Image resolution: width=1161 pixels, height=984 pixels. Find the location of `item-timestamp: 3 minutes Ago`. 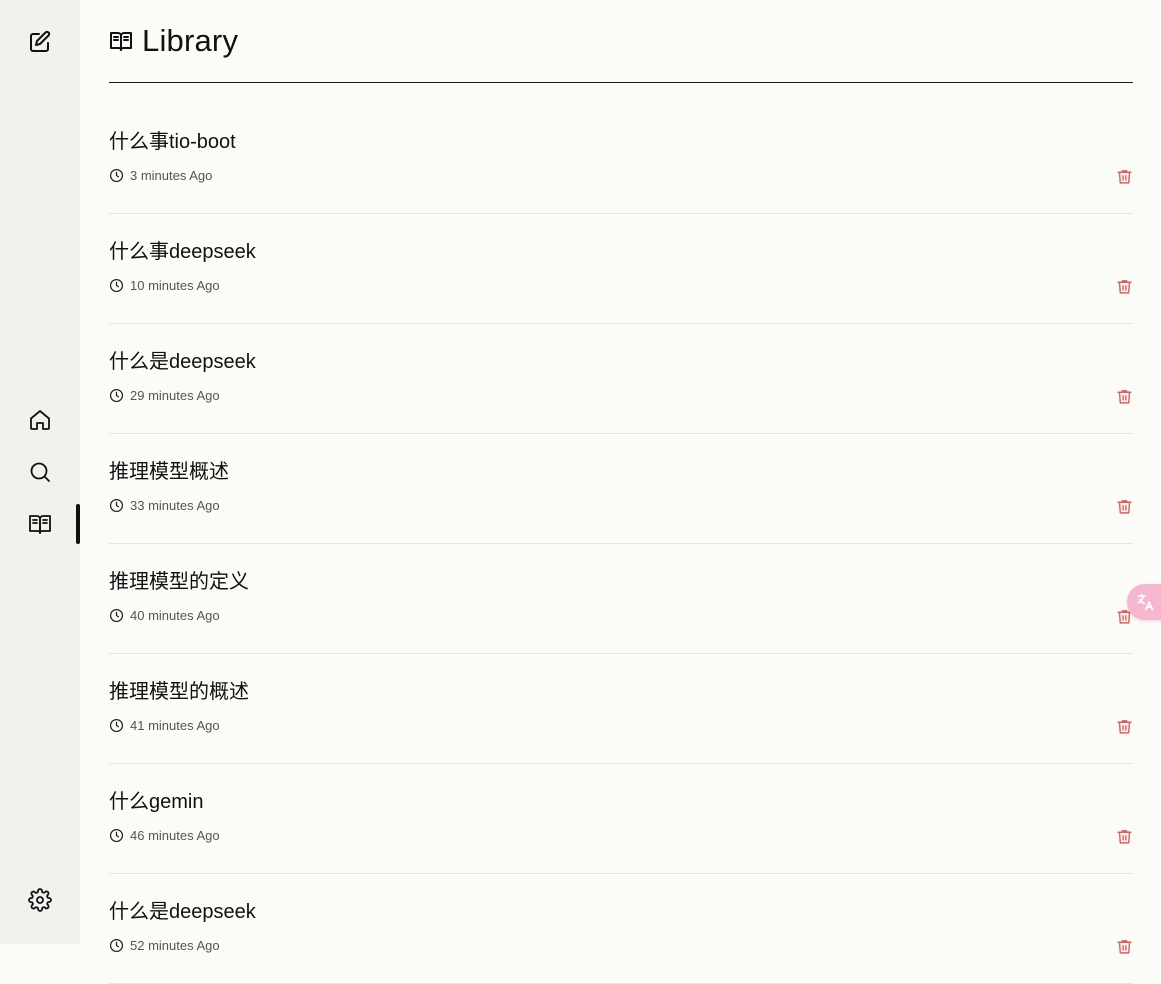

item-timestamp: 3 minutes Ago is located at coordinates (160, 175).